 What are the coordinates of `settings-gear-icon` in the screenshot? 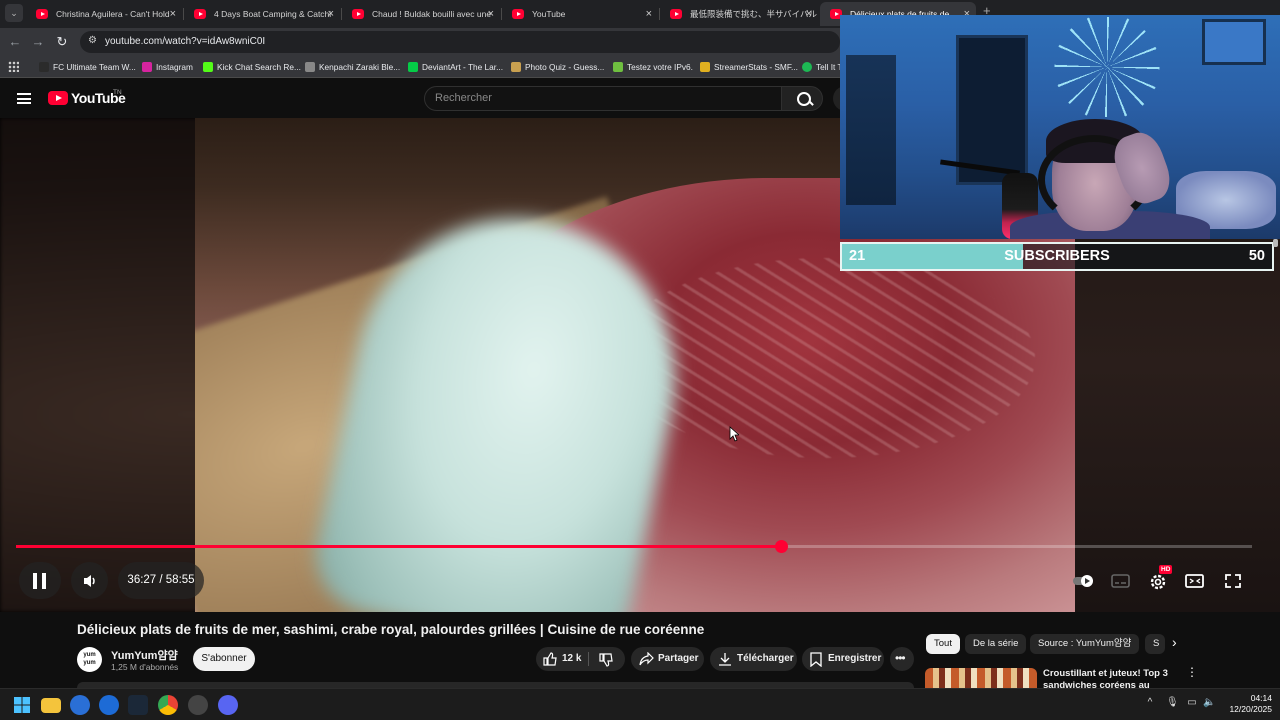 It's located at (1158, 581).